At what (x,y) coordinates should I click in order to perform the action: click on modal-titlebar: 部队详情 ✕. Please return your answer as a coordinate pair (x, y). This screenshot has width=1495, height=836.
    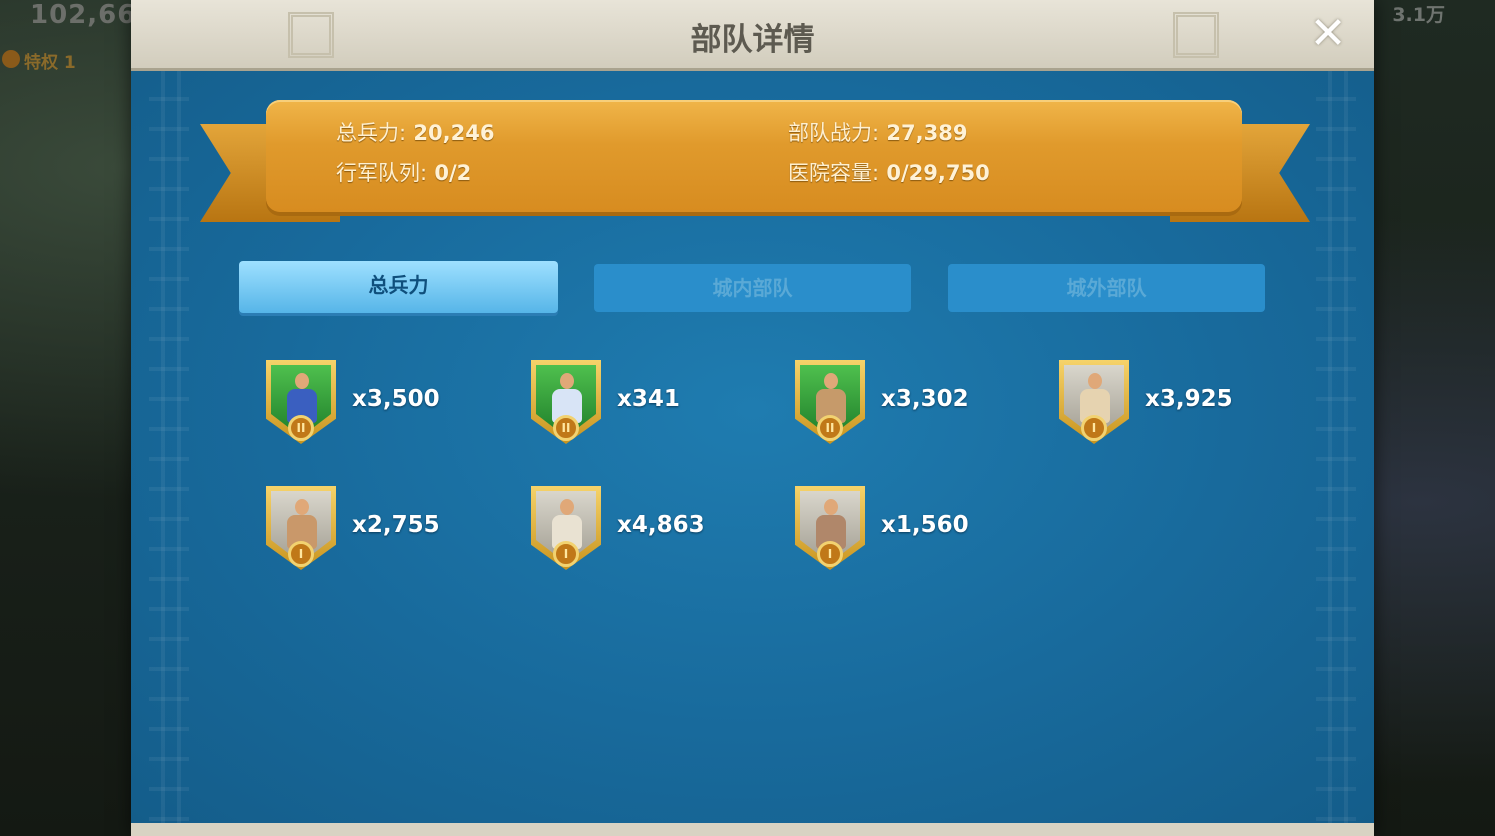
    Looking at the image, I should click on (752, 35).